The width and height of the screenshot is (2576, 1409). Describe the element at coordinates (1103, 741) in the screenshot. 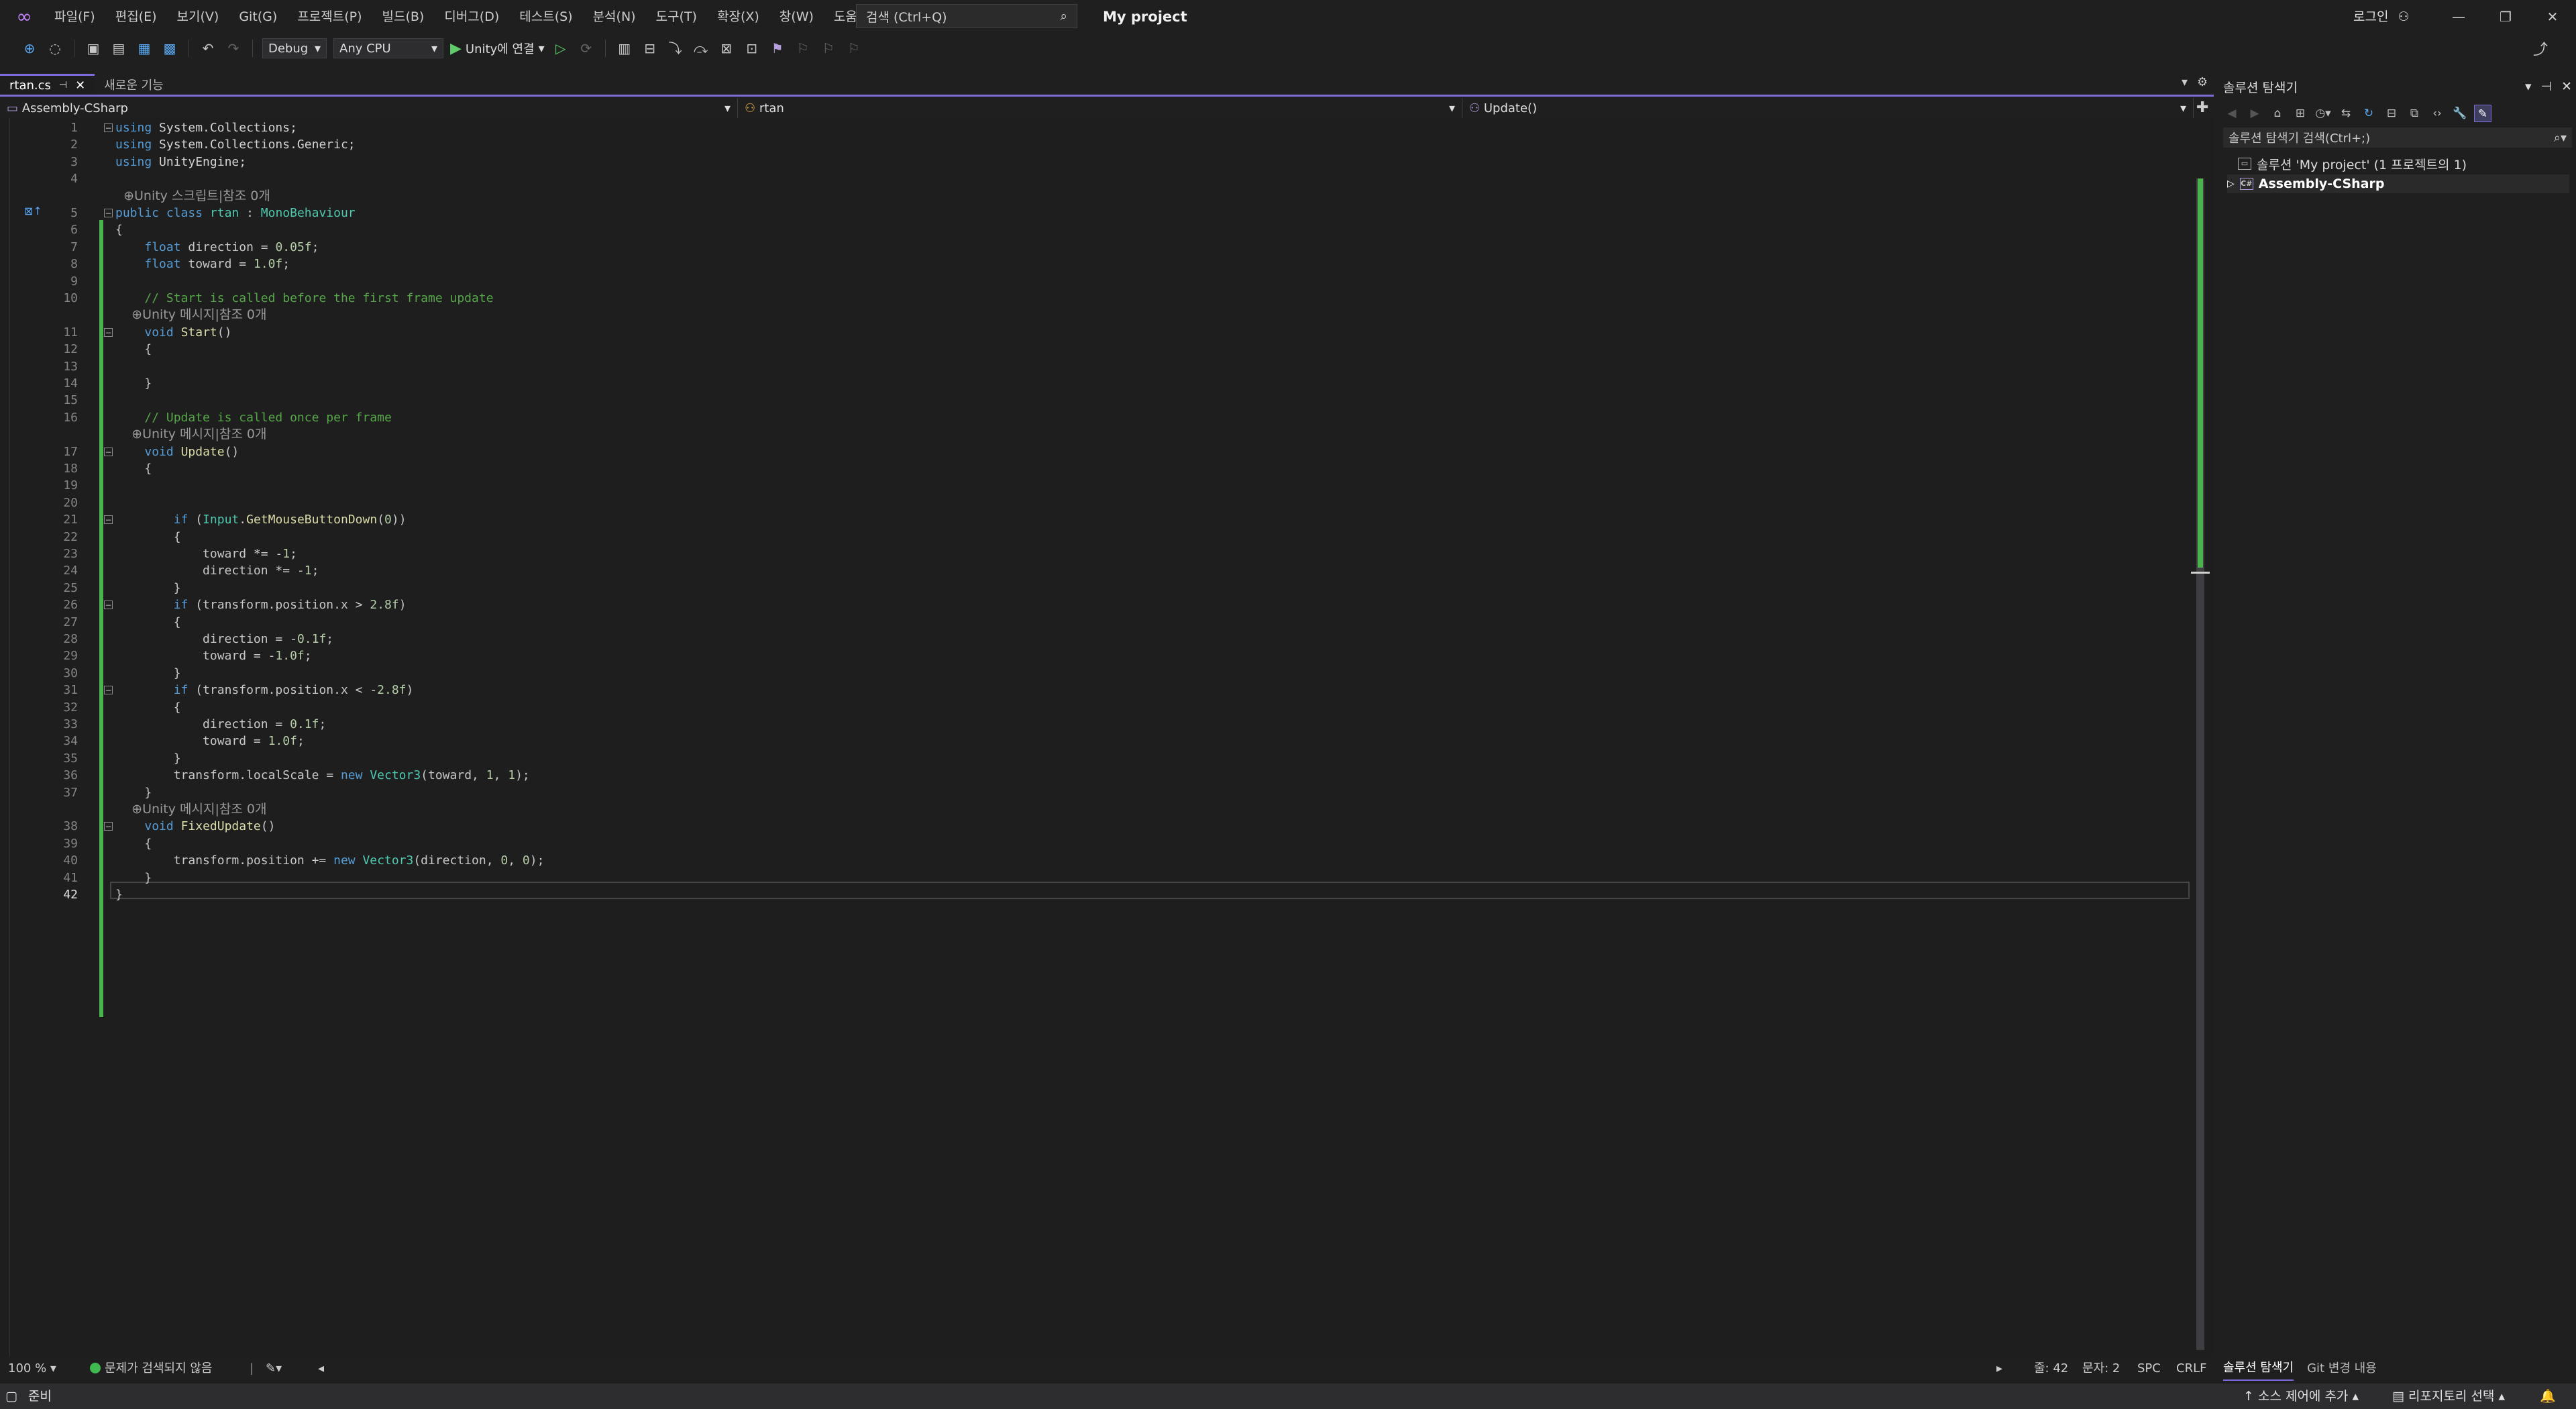

I see `code-line: 34 toward = 1.0f;` at that location.